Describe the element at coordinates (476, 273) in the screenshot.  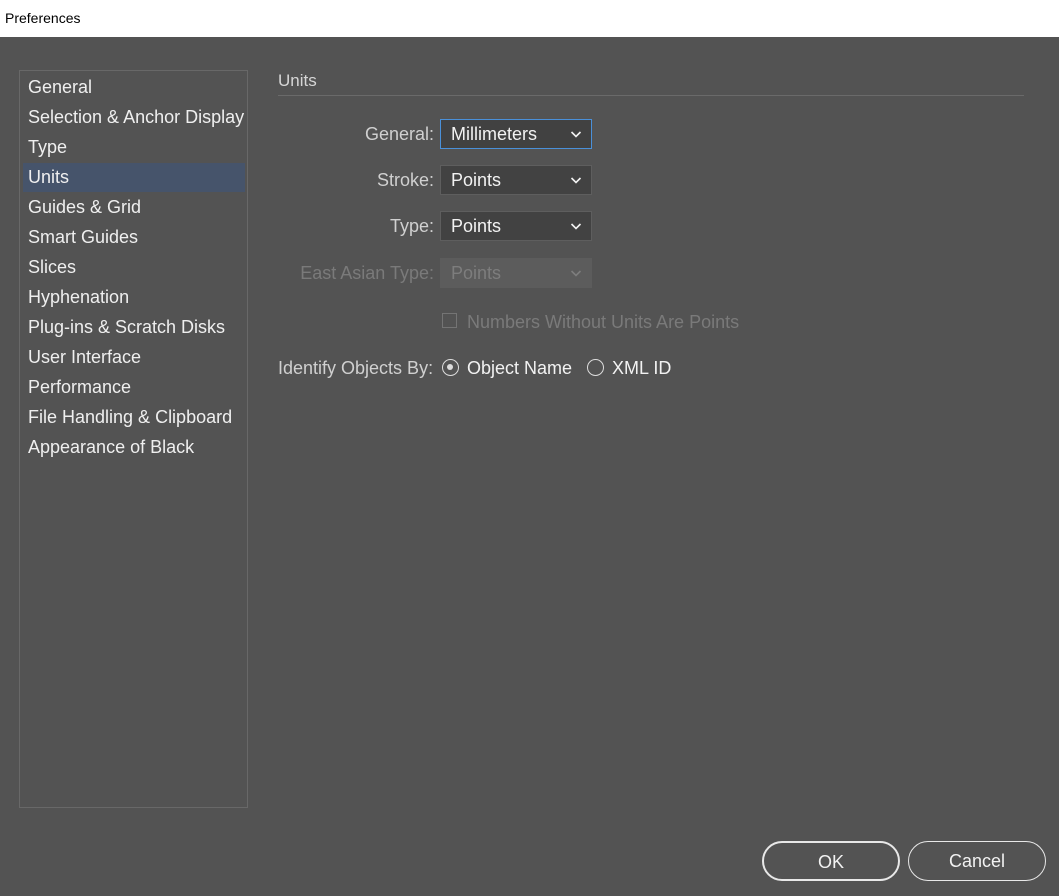
I see `east-asian-type-value: Points` at that location.